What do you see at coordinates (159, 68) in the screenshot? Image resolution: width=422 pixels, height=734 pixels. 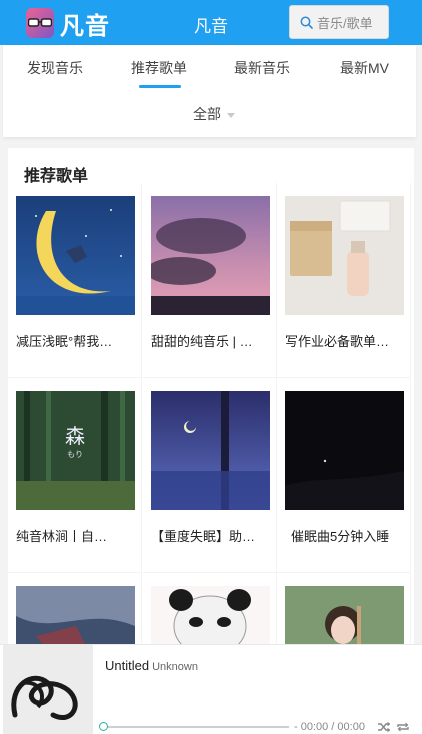 I see `tab-recommended-playlists: 推荐歌单` at bounding box center [159, 68].